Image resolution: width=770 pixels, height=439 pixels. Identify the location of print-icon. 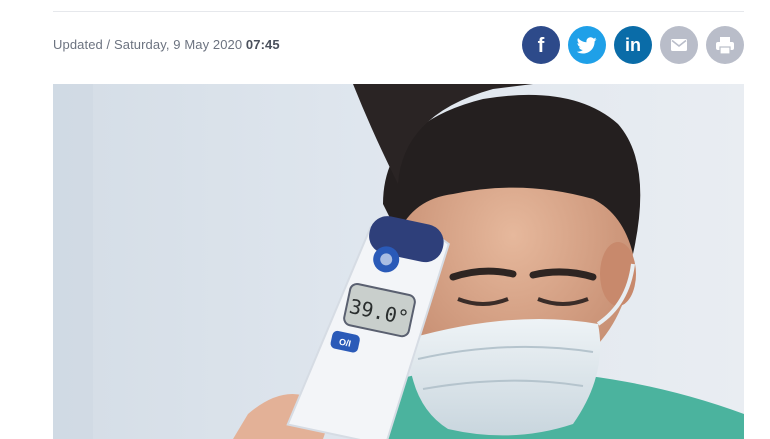
(725, 45).